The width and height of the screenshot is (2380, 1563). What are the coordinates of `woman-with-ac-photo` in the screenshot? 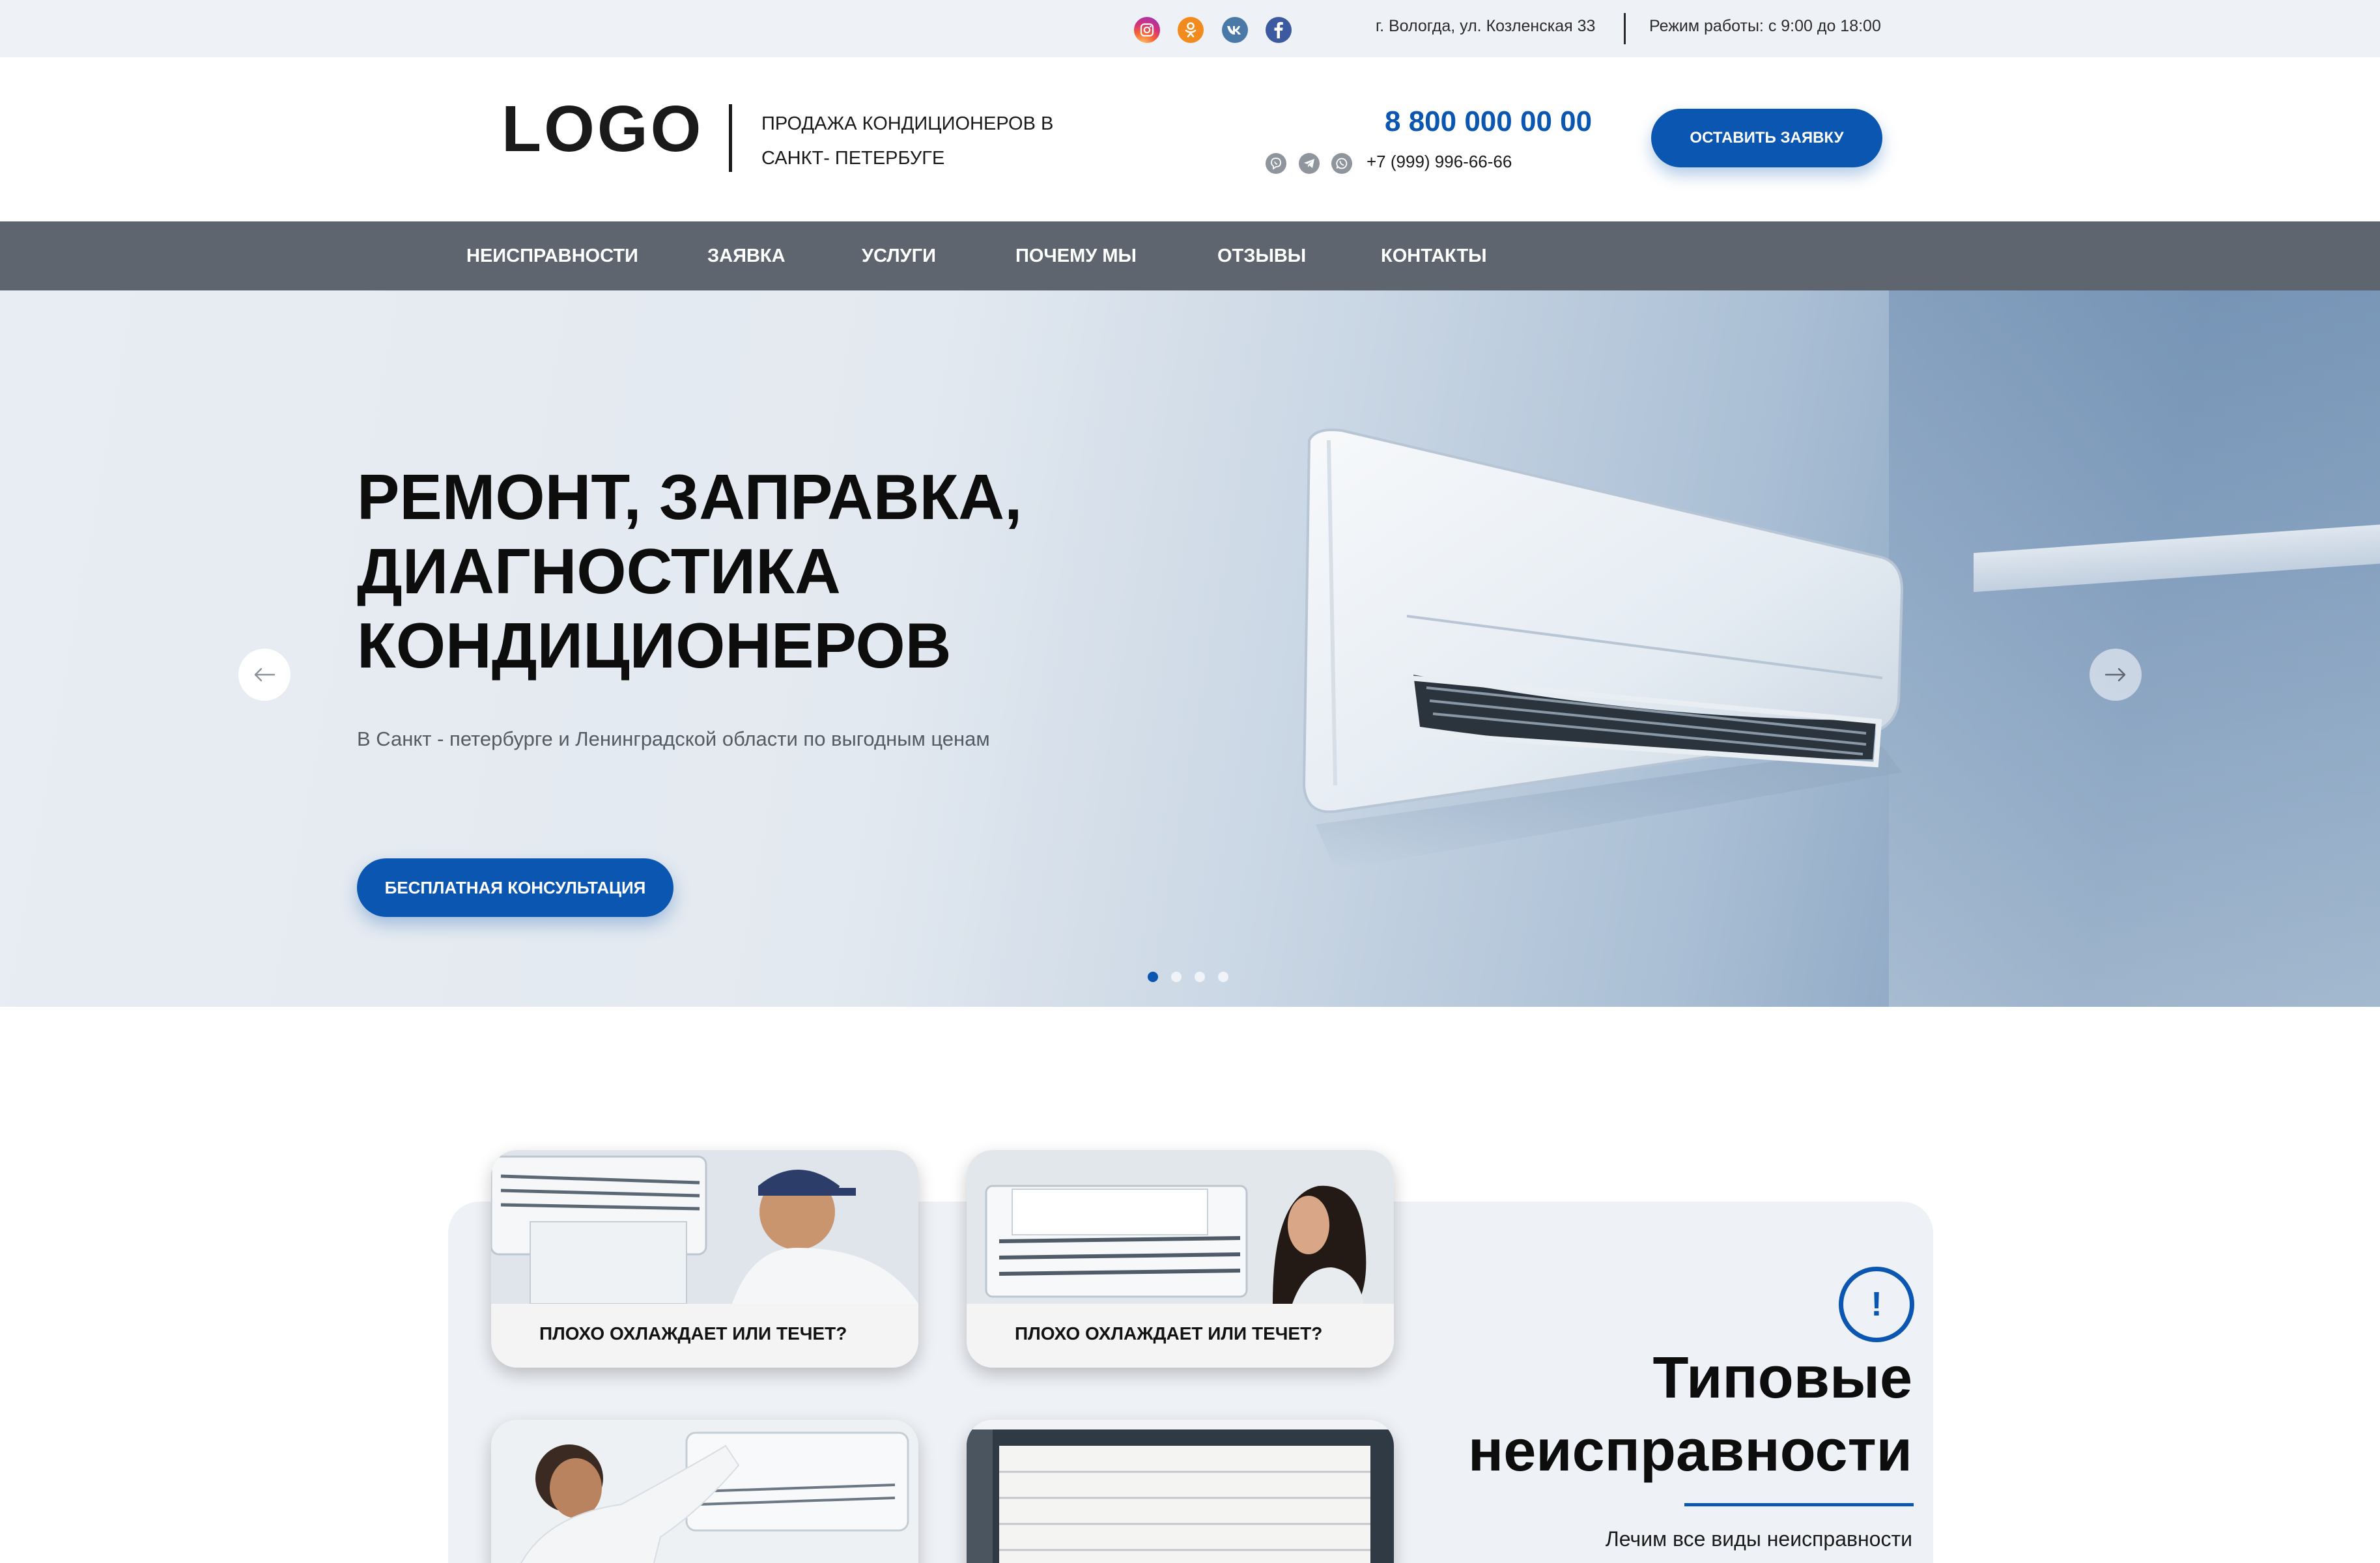 It's located at (1180, 1227).